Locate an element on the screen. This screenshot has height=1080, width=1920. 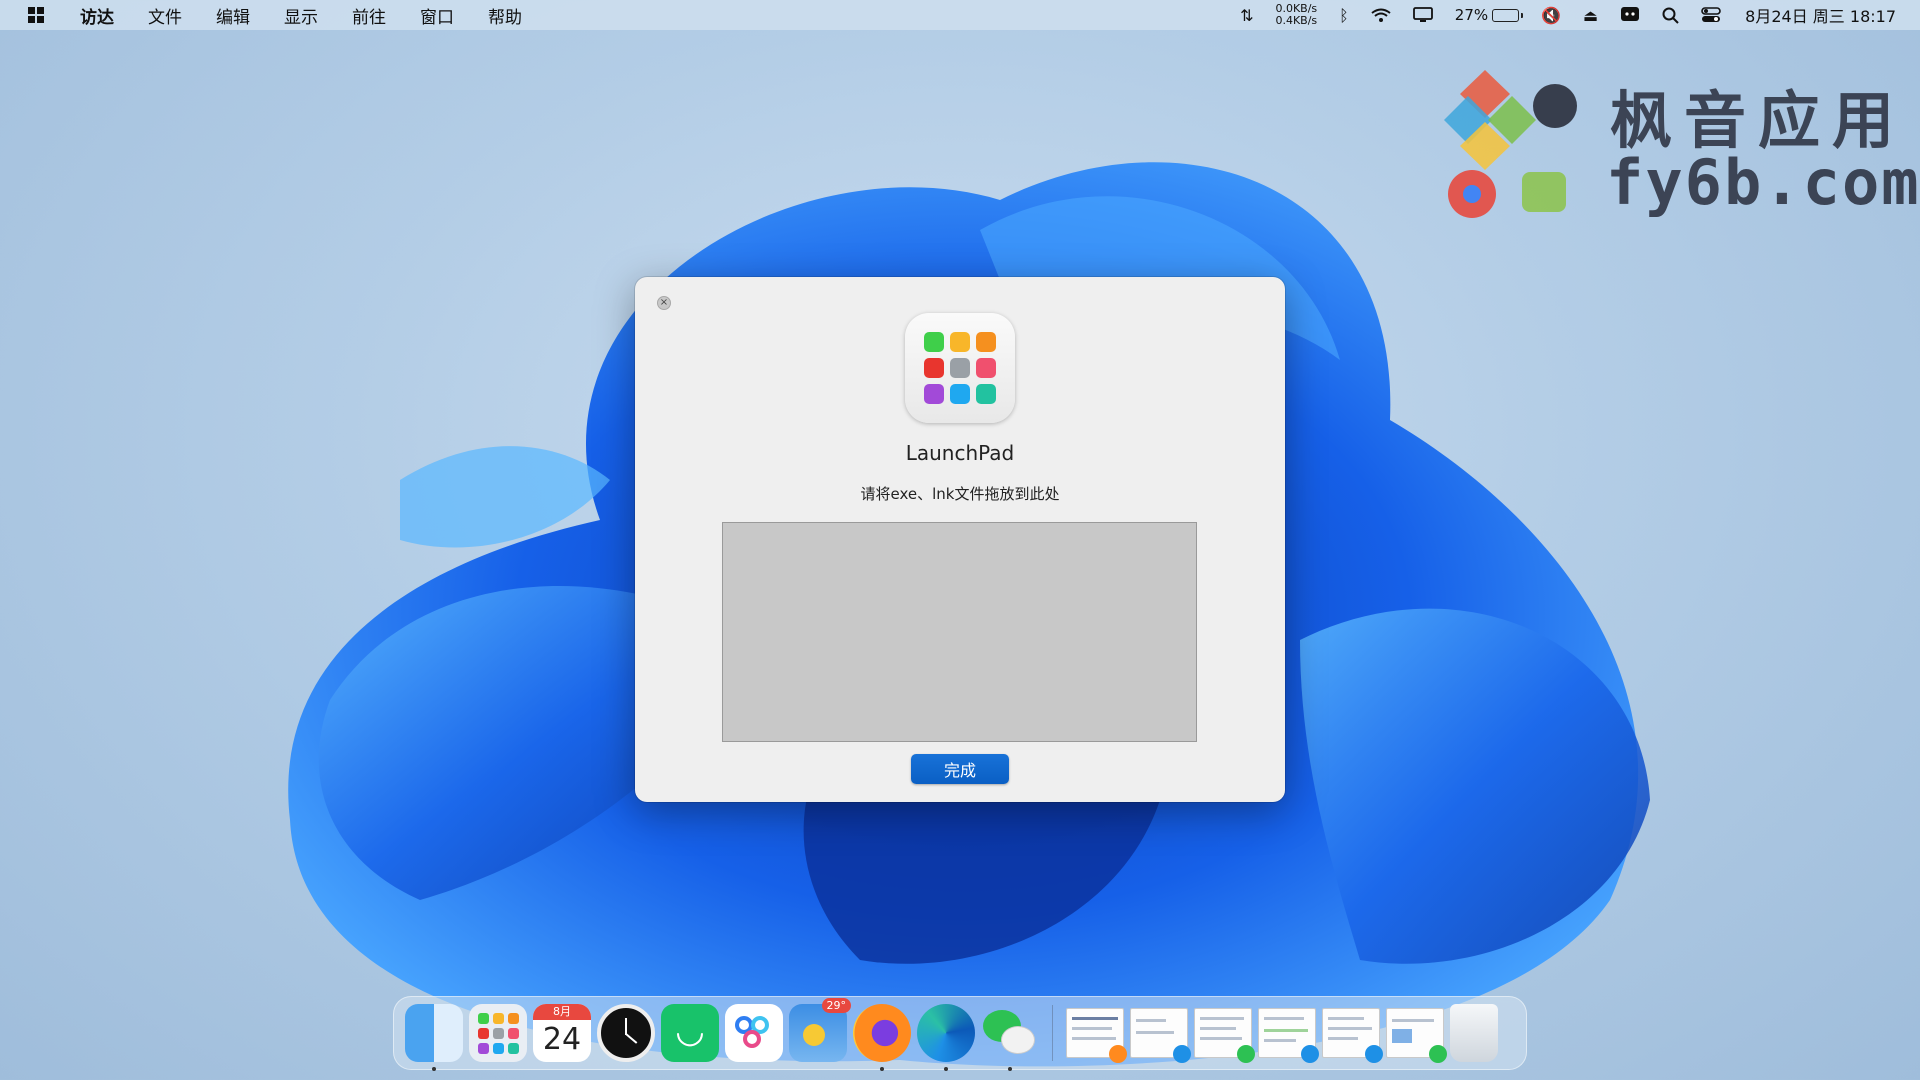
close-button: × is located at coordinates (664, 303).